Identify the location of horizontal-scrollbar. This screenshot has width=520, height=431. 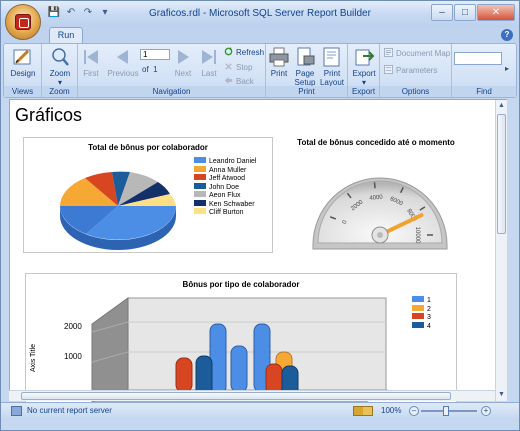
(252, 395).